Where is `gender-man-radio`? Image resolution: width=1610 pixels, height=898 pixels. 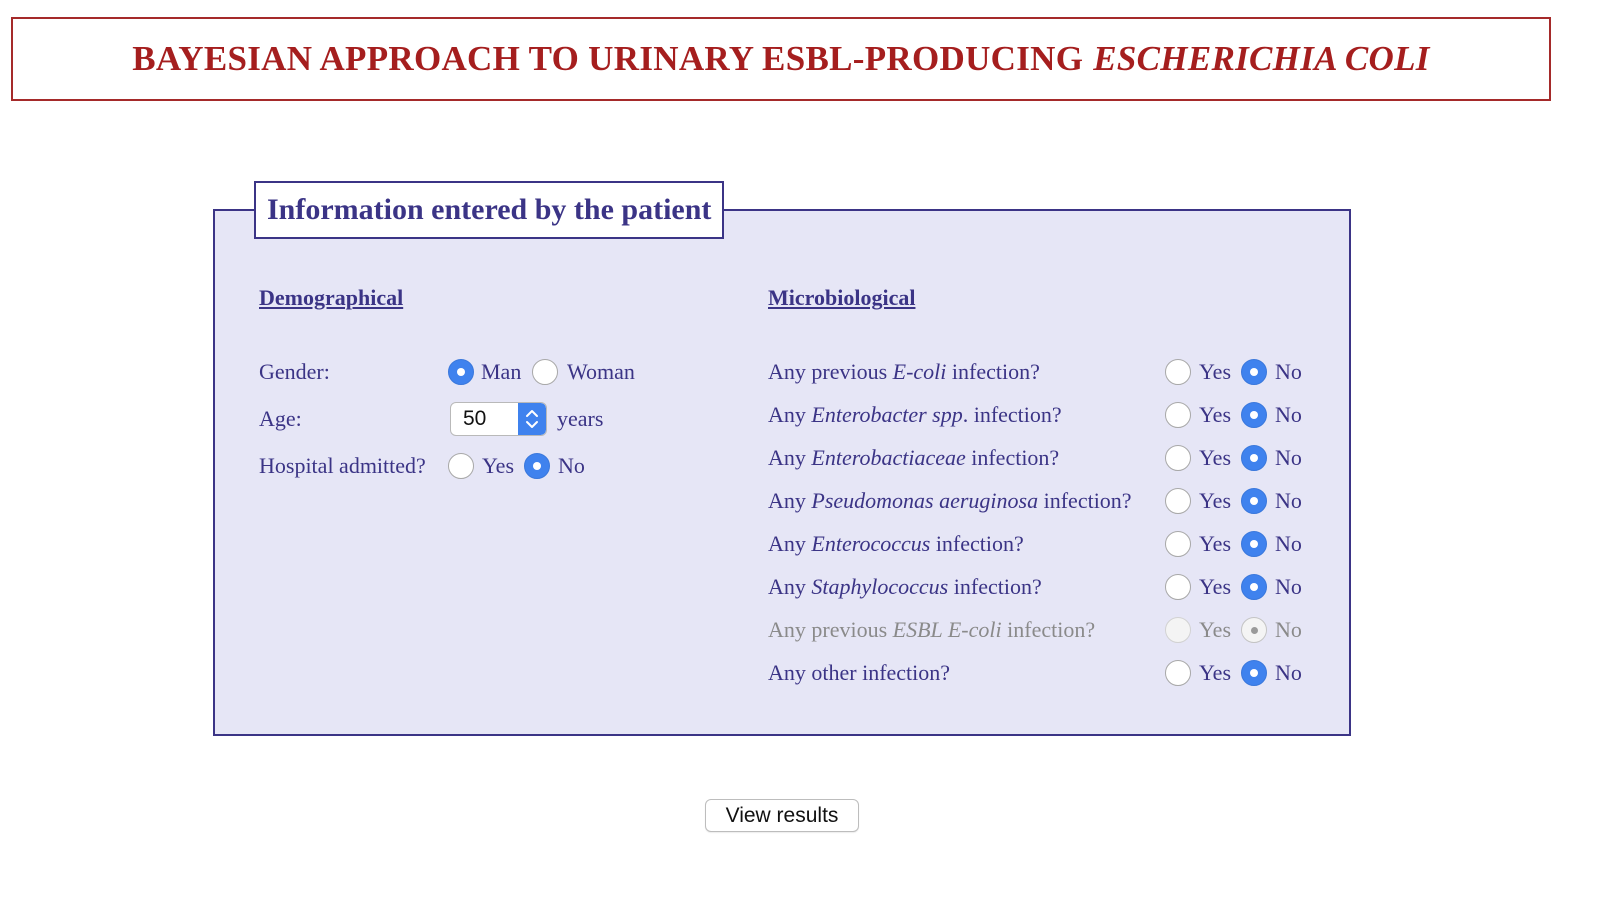
gender-man-radio is located at coordinates (461, 372).